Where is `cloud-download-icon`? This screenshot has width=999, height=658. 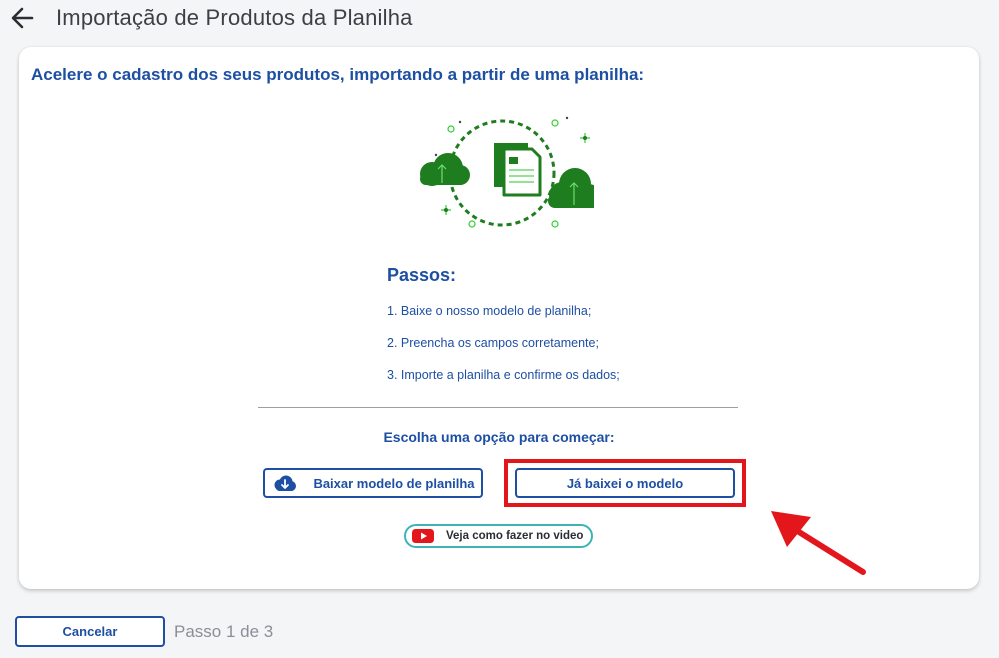
cloud-download-icon is located at coordinates (285, 483).